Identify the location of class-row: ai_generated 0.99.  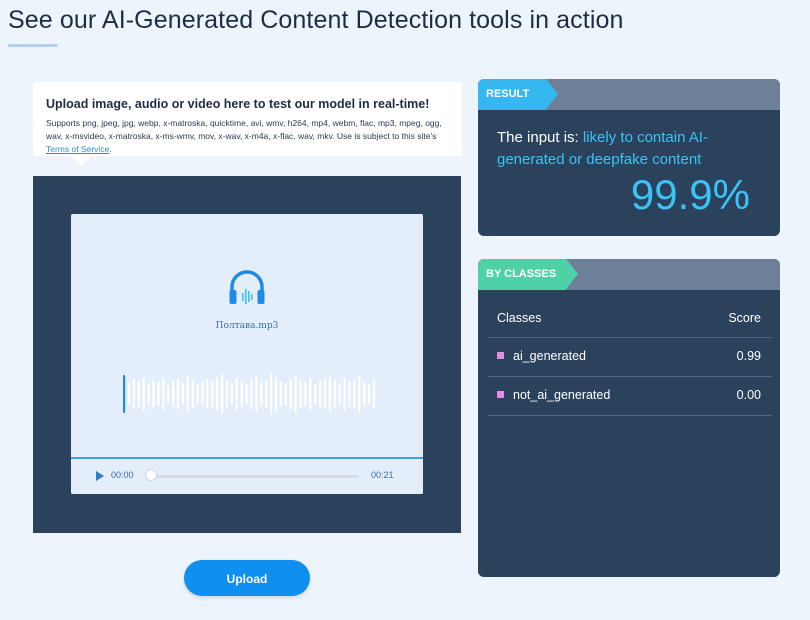
(629, 357).